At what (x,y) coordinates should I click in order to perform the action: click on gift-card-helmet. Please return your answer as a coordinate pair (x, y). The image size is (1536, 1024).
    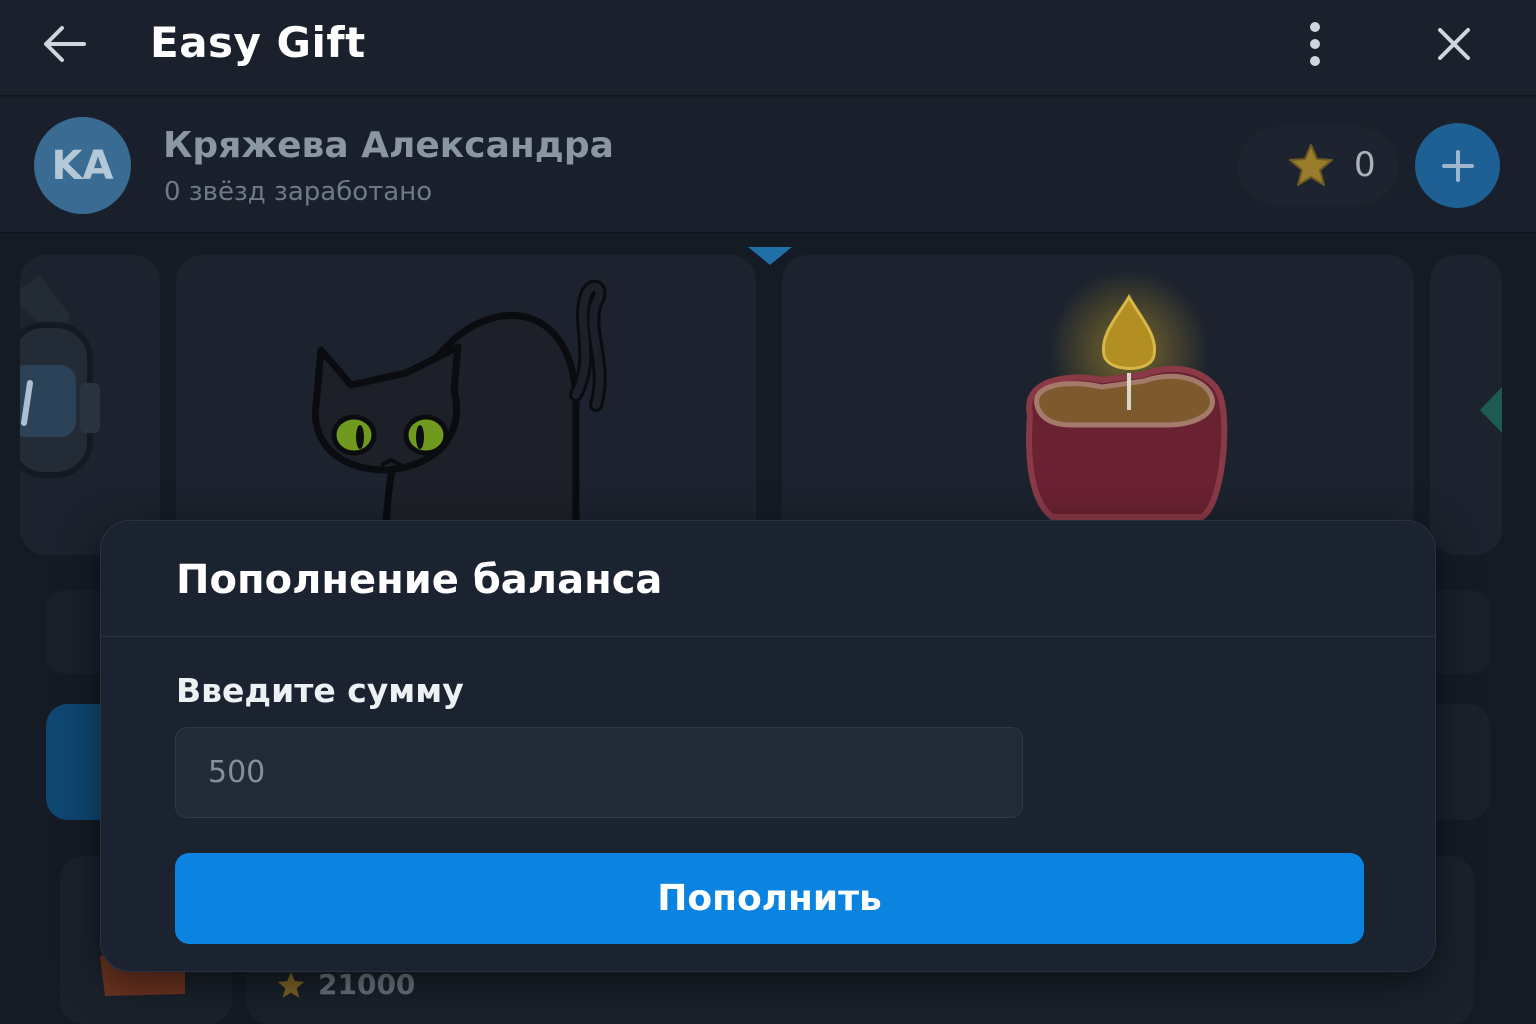
    Looking at the image, I should click on (90, 405).